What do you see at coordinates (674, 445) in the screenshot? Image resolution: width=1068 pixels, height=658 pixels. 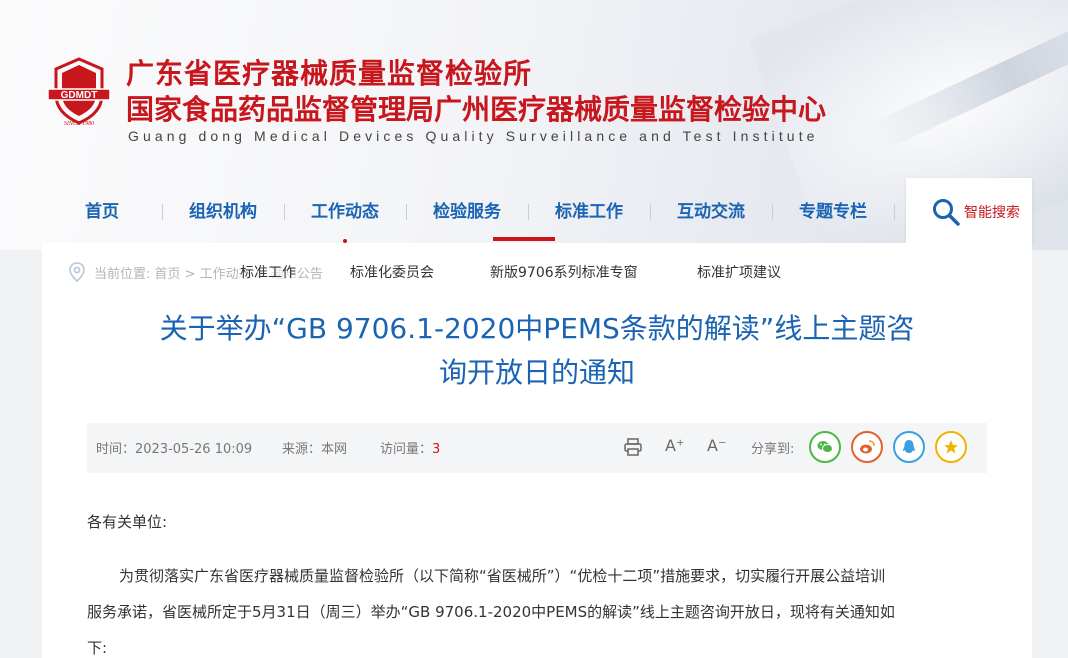 I see `font-increase-button: A⁺` at bounding box center [674, 445].